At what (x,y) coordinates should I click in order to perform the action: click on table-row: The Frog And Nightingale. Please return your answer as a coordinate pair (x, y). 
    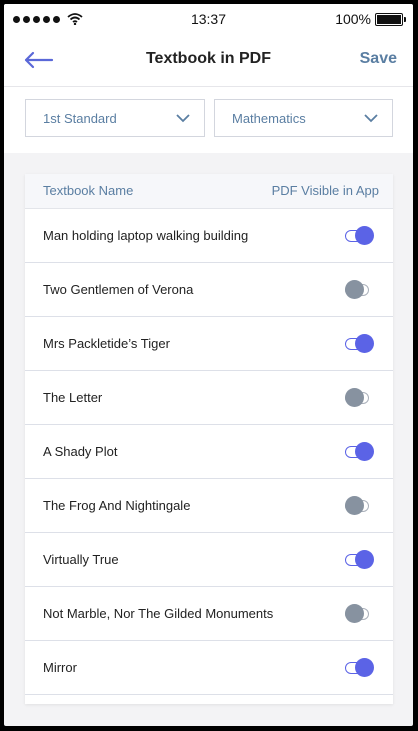
    Looking at the image, I should click on (209, 506).